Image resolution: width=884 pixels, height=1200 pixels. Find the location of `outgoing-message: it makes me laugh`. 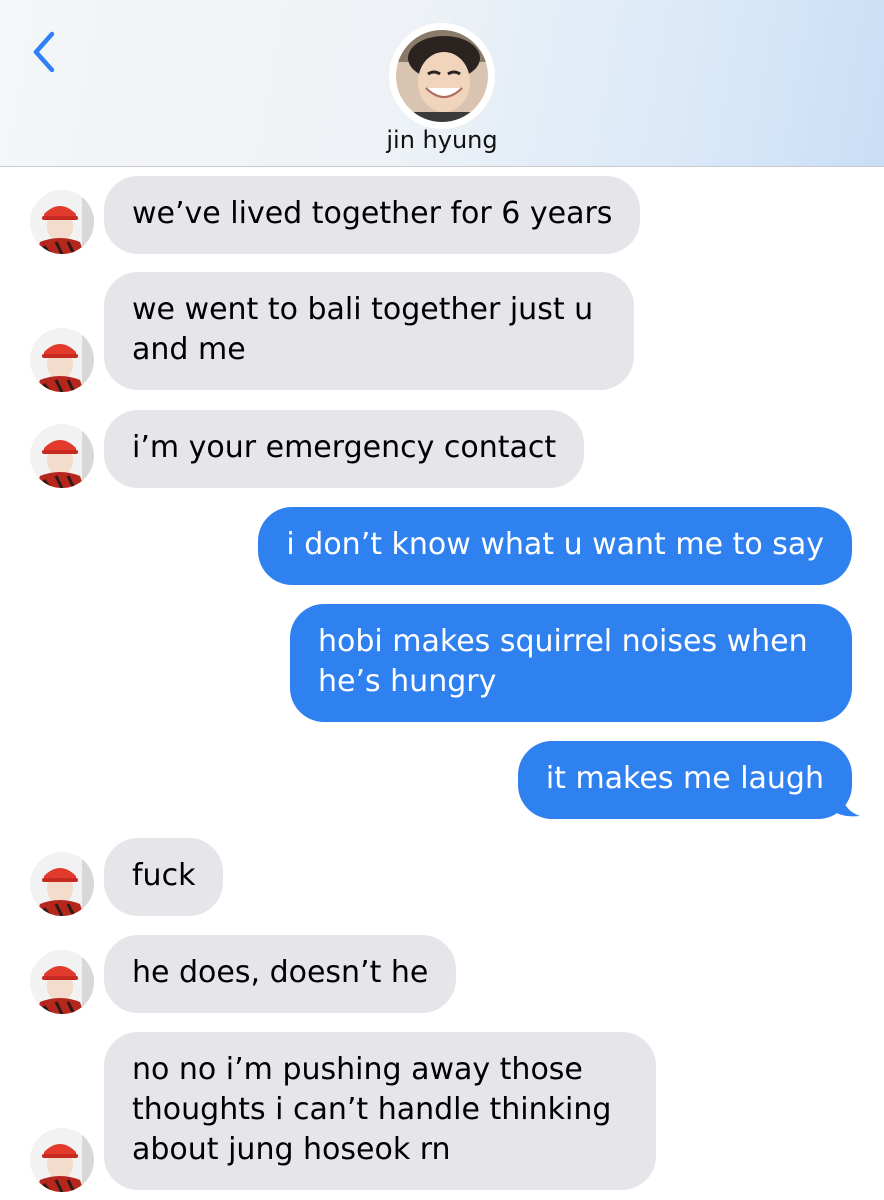

outgoing-message: it makes me laugh is located at coordinates (684, 780).